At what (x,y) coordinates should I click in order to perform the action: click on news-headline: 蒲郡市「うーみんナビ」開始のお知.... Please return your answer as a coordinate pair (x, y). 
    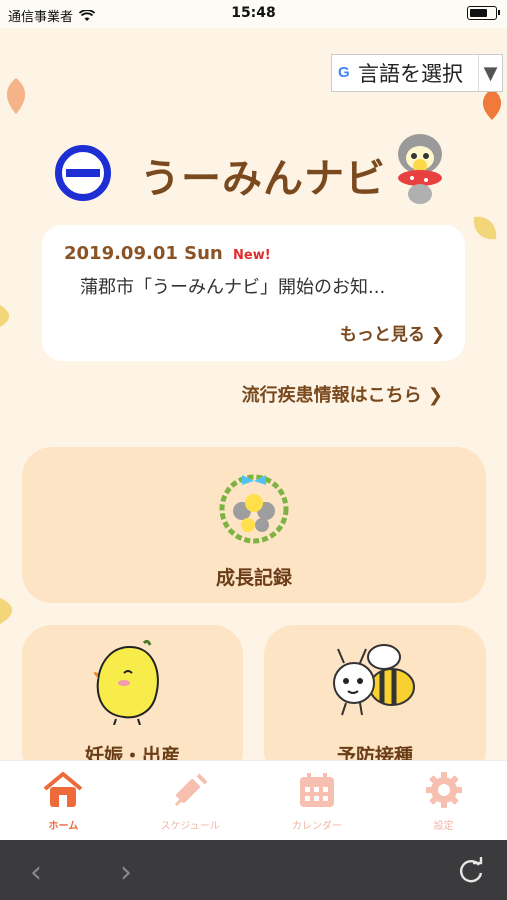
    Looking at the image, I should click on (260, 286).